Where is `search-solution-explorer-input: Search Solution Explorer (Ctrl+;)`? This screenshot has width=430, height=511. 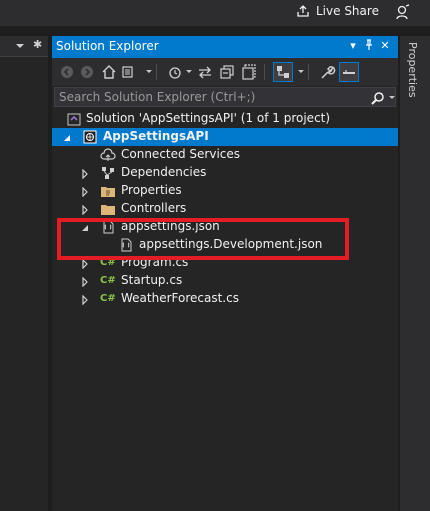
search-solution-explorer-input: Search Solution Explorer (Ctrl+;) is located at coordinates (225, 97).